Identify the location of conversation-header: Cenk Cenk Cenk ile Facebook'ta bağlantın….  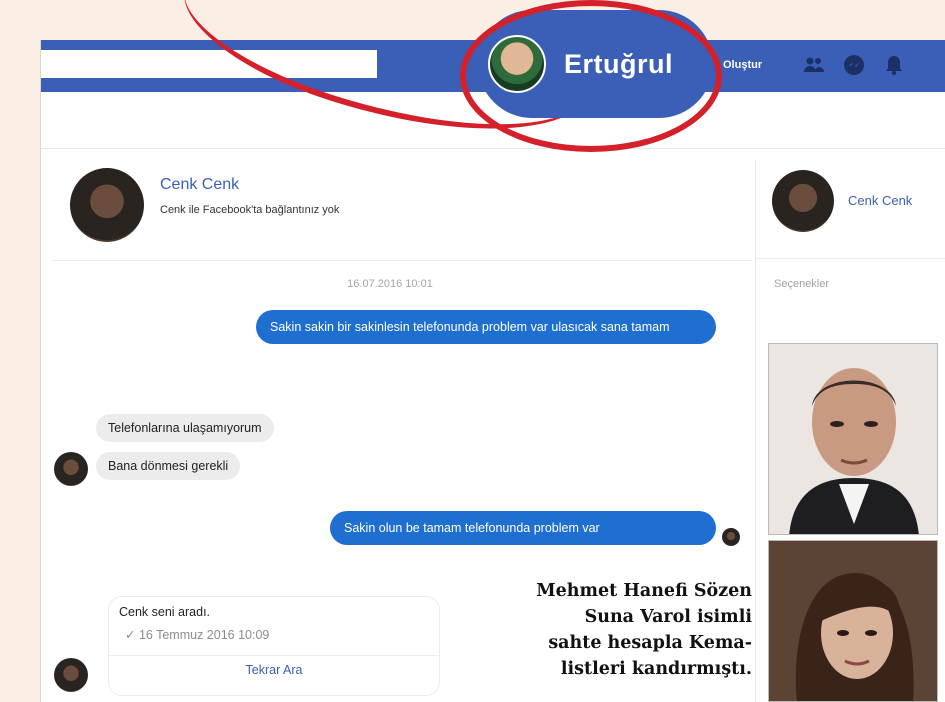
(402, 210).